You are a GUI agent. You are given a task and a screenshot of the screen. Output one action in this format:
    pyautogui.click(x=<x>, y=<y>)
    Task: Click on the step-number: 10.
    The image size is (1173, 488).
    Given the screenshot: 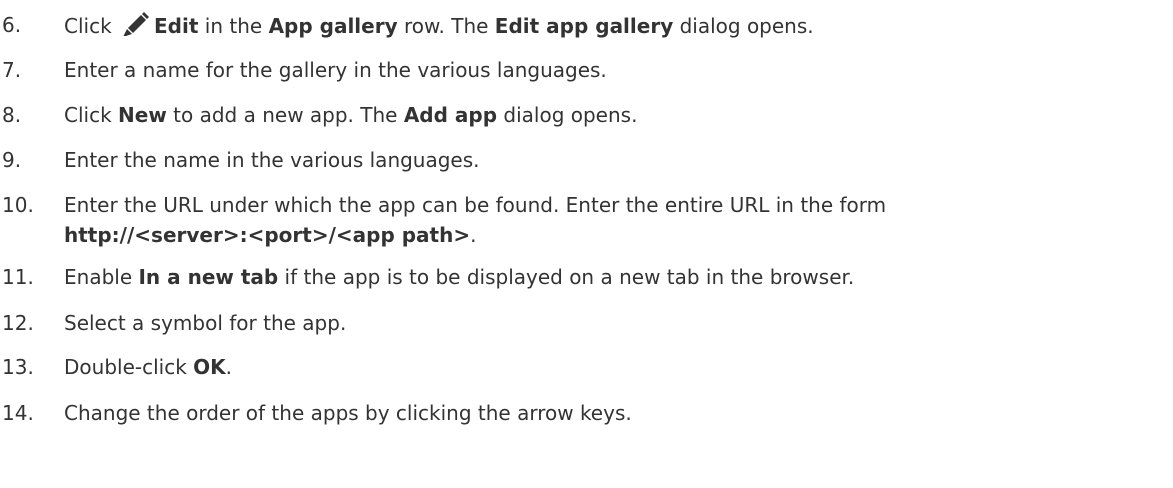 What is the action you would take?
    pyautogui.click(x=18, y=205)
    